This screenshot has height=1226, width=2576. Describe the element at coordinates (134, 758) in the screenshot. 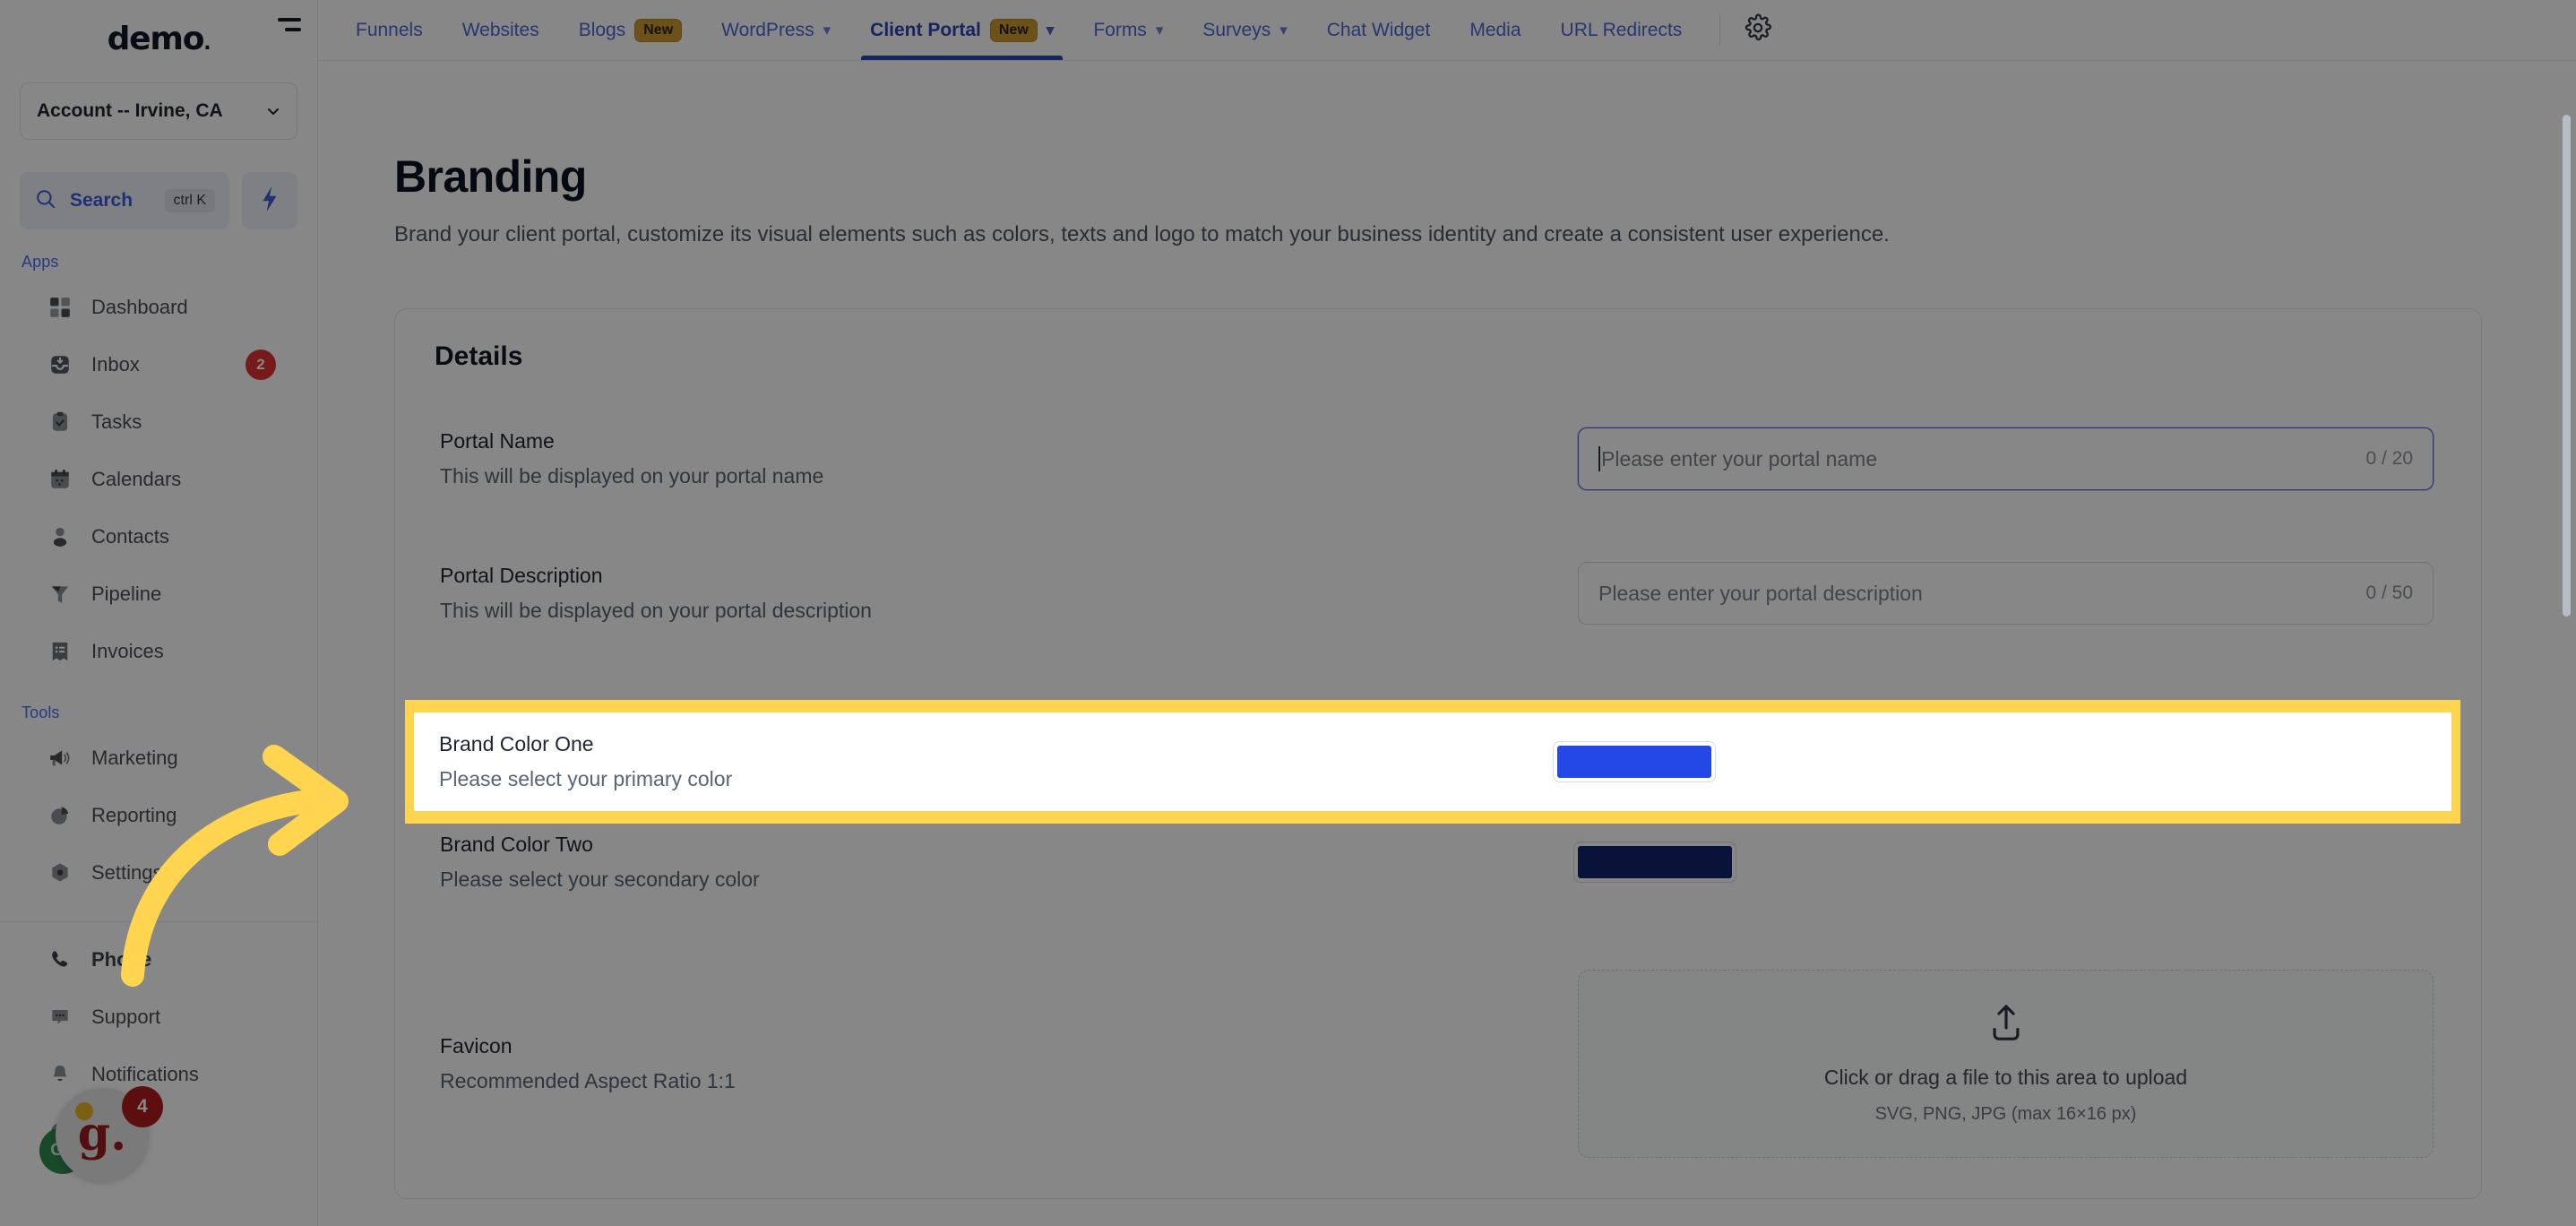

I see `sidebar-item-label: Marketing` at that location.